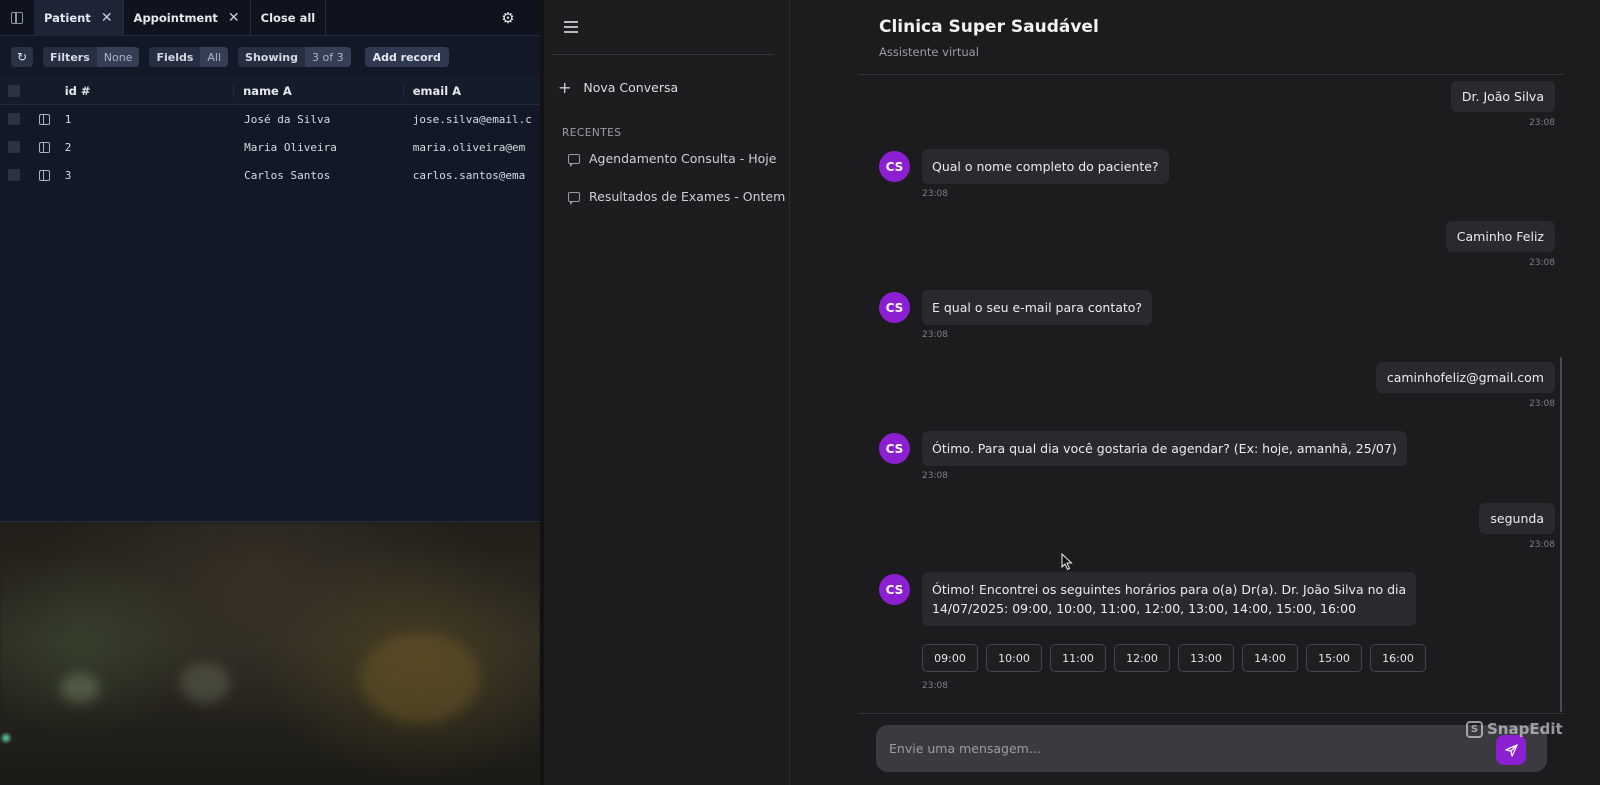  Describe the element at coordinates (1334, 658) in the screenshot. I see `time-slot-button: 15:00` at that location.